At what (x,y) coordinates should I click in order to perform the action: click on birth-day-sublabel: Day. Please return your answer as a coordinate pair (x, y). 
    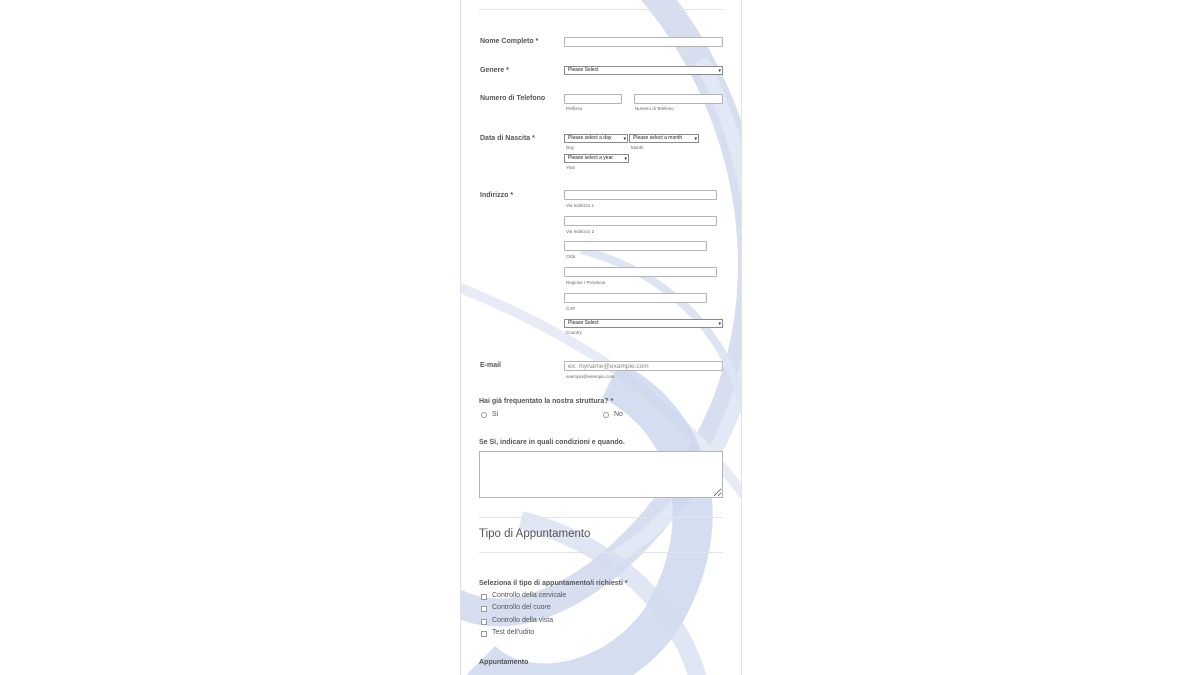
    Looking at the image, I should click on (570, 147).